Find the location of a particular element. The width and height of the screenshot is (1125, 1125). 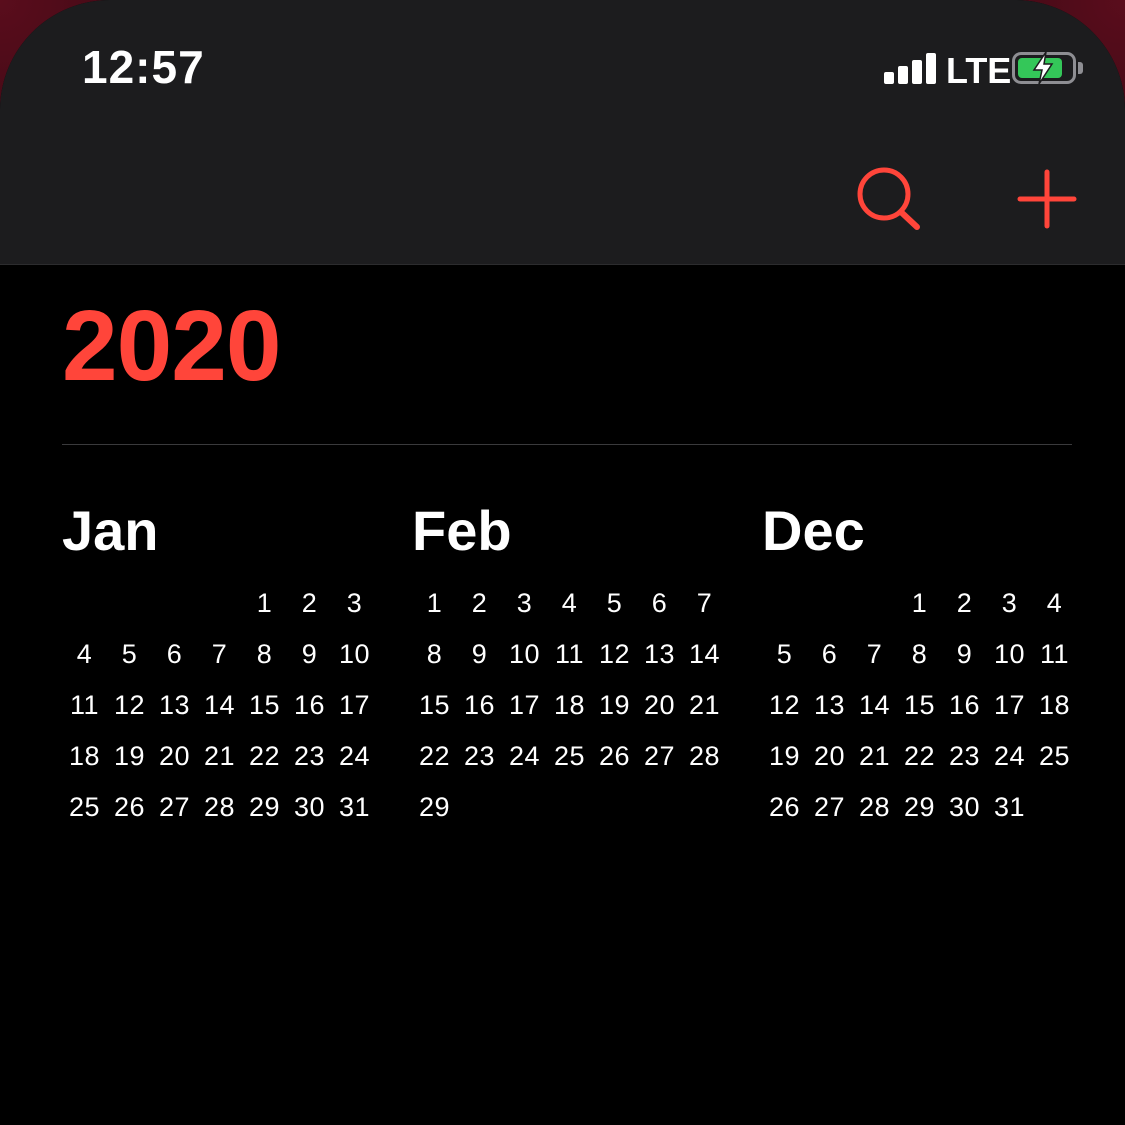

search-icon is located at coordinates (888, 198).